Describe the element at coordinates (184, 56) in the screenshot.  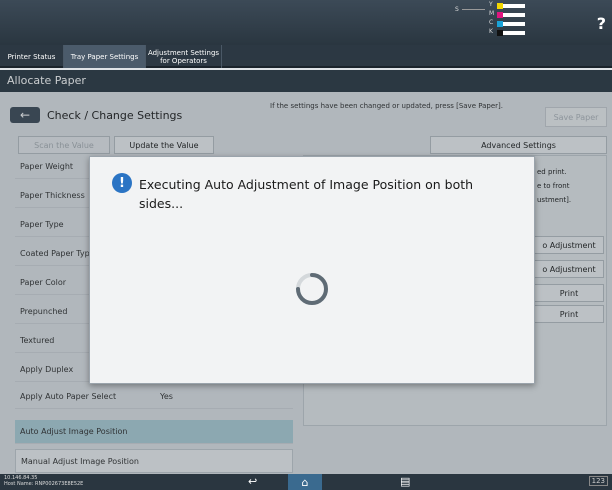
I see `tab-adjustment-settings: Adjustment Settings for Operators` at that location.